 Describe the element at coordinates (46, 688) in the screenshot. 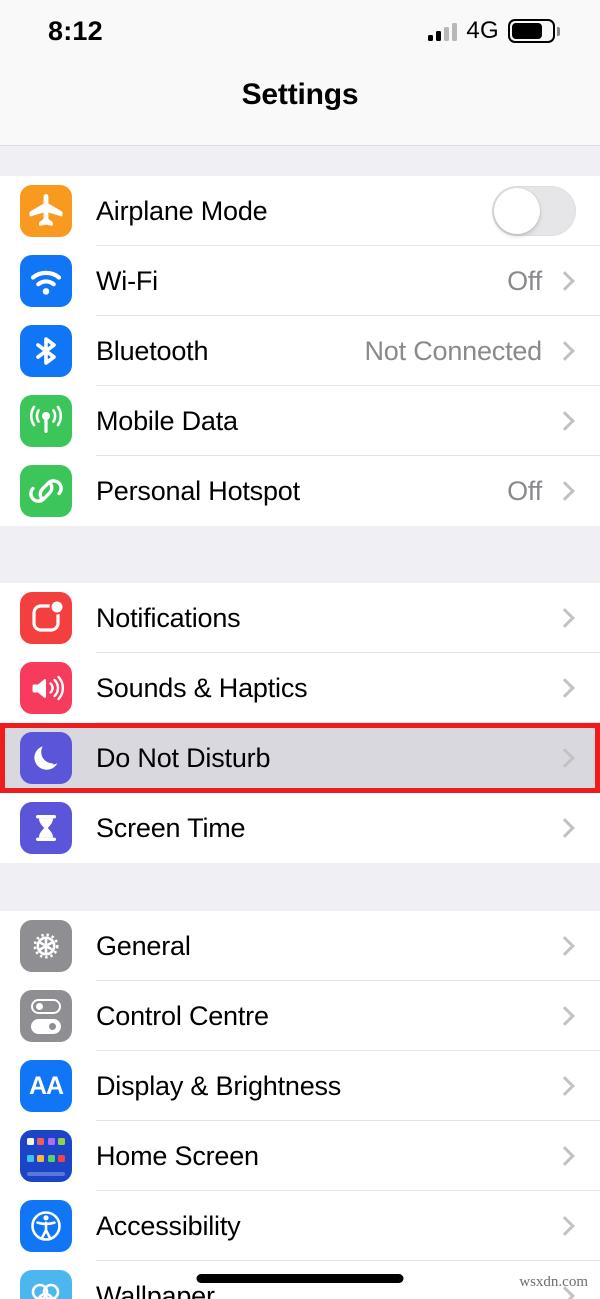

I see `speaker-icon` at that location.